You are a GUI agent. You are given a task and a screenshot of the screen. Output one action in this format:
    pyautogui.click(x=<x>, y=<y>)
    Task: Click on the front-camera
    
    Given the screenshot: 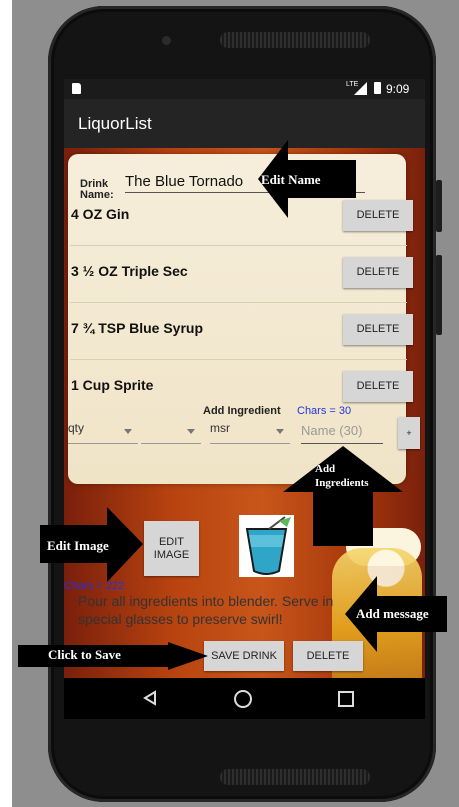 What is the action you would take?
    pyautogui.click(x=166, y=40)
    